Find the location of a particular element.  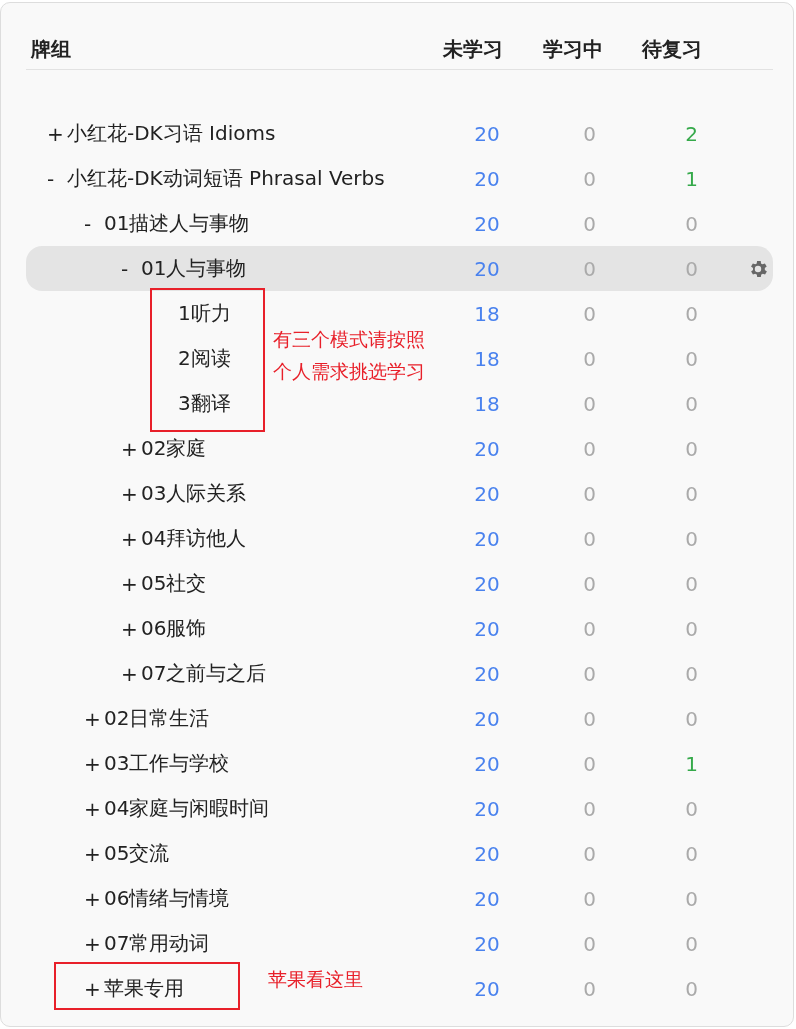

deck-name: 01人与事物 is located at coordinates (194, 268).